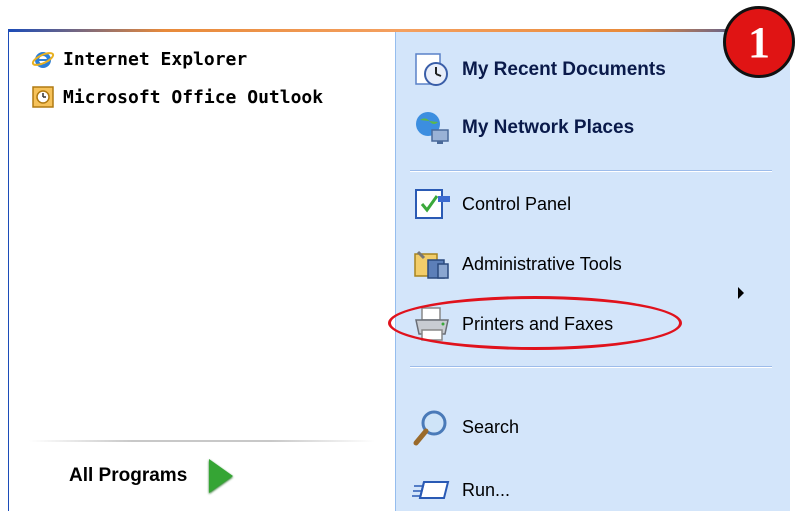 This screenshot has height=511, width=804. What do you see at coordinates (548, 127) in the screenshot?
I see `places-item-label: My Network Places` at bounding box center [548, 127].